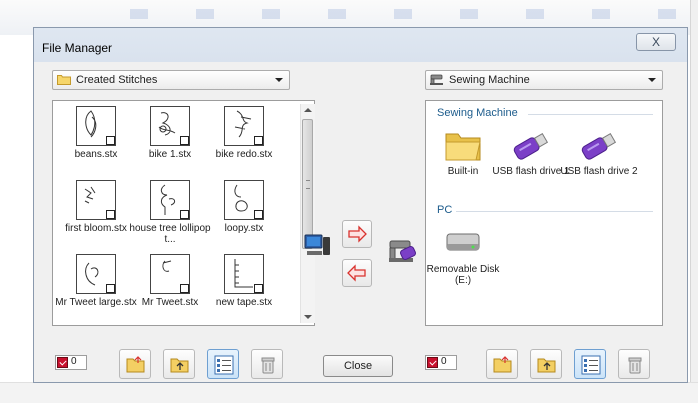  I want to click on open-folder-button-right, so click(502, 364).